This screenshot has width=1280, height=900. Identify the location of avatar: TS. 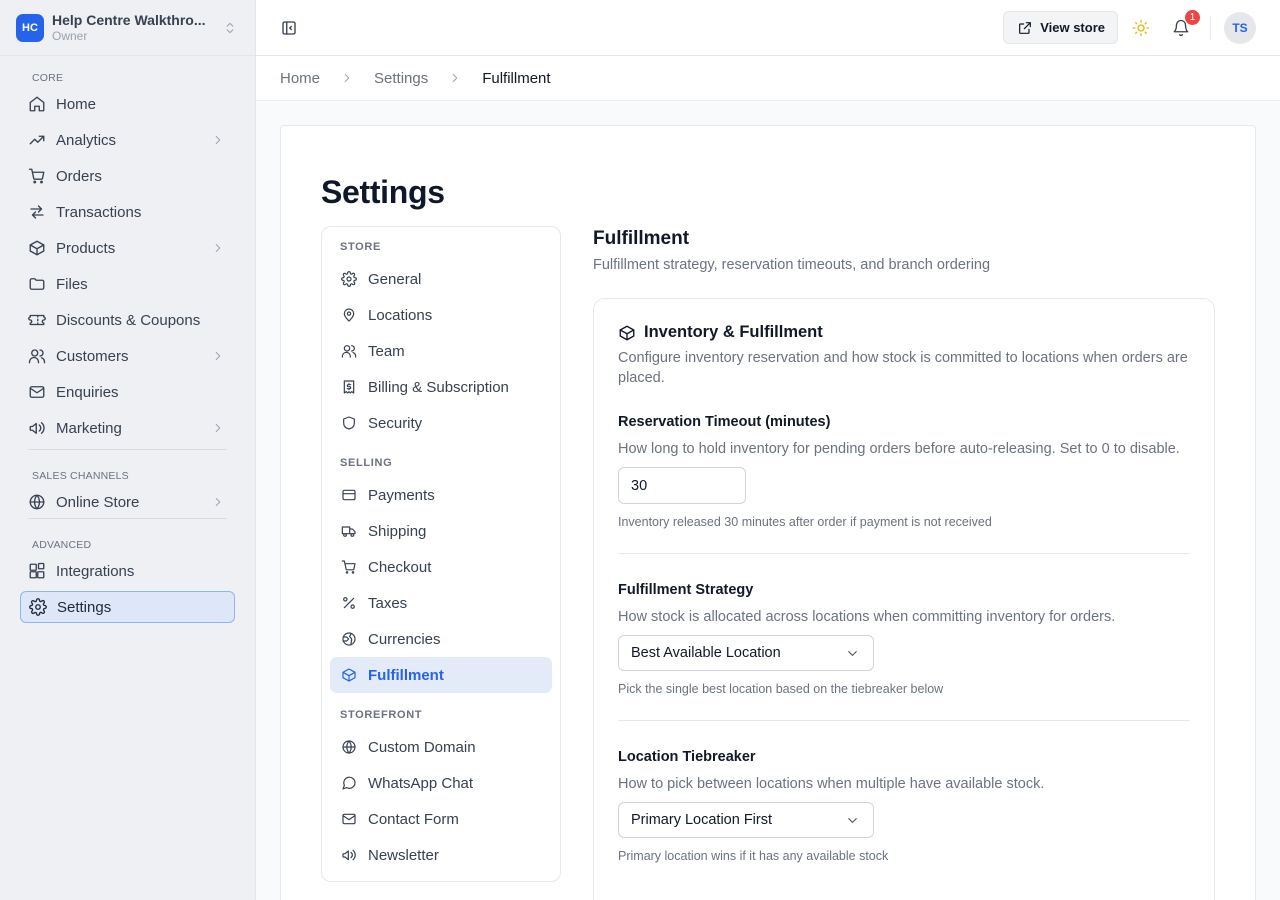
(1240, 27).